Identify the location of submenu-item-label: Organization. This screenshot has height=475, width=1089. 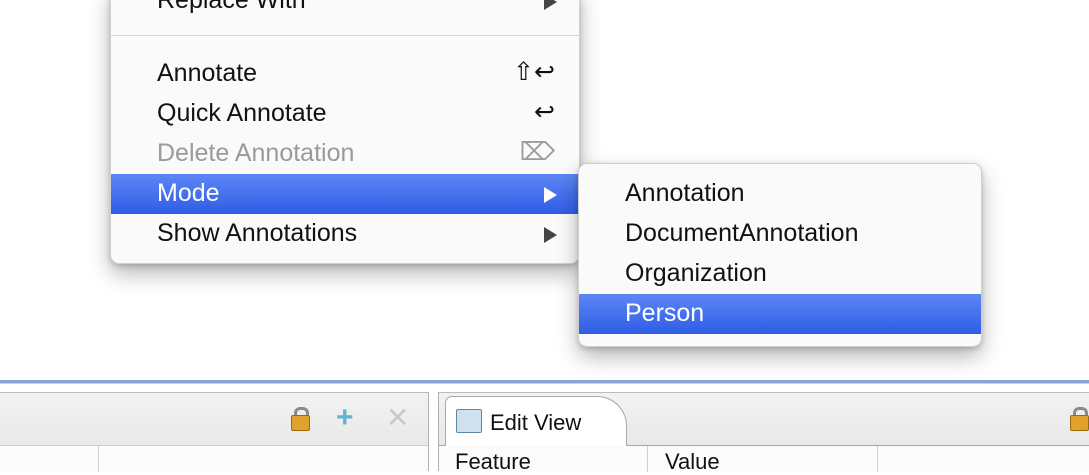
(696, 273).